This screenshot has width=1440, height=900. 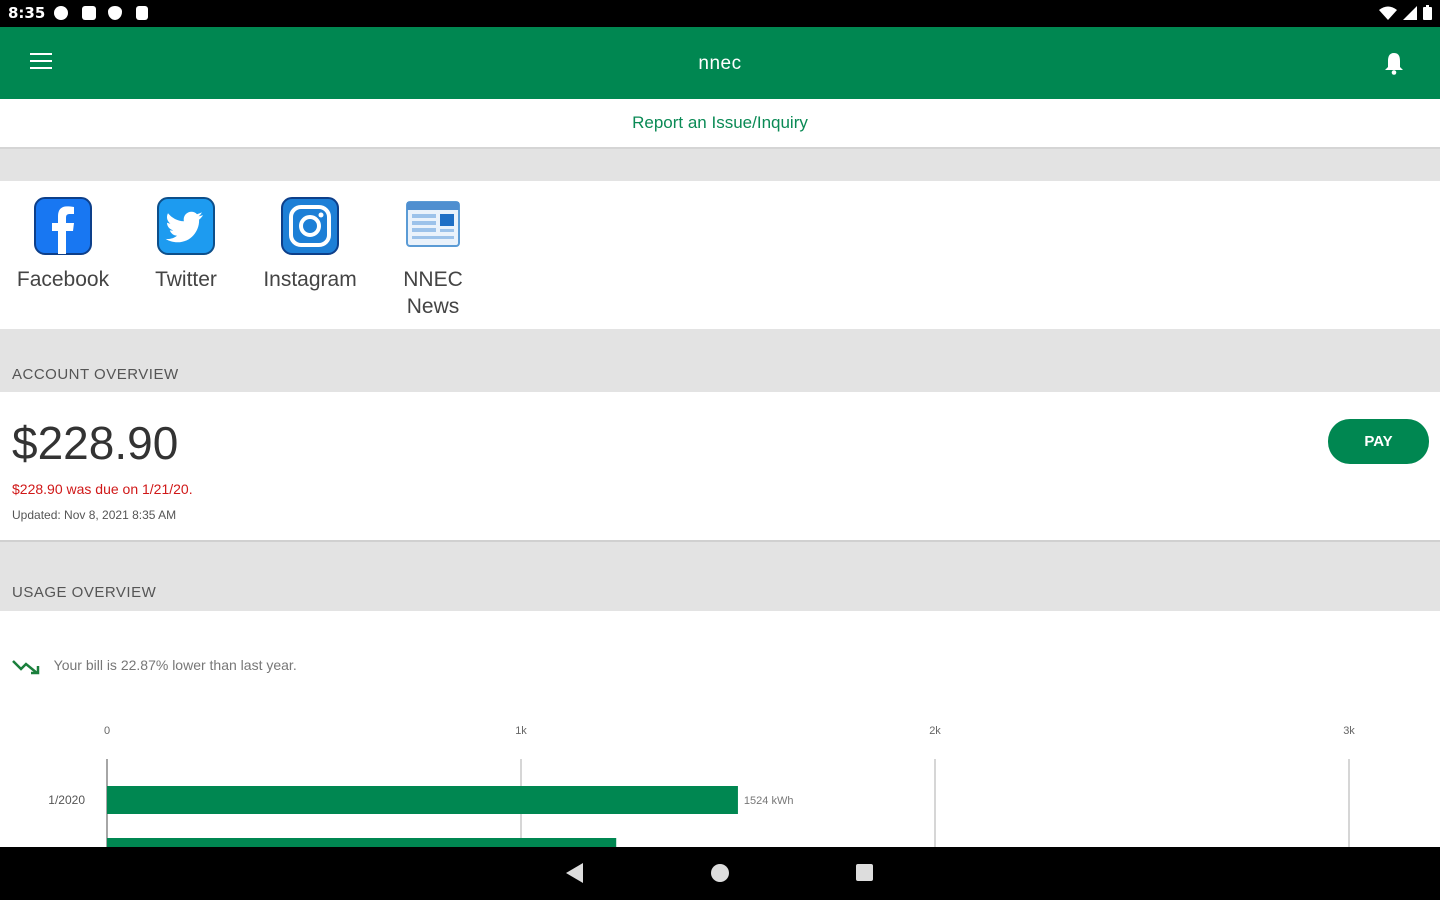 I want to click on nnec-news-label-line2: News, so click(x=433, y=306).